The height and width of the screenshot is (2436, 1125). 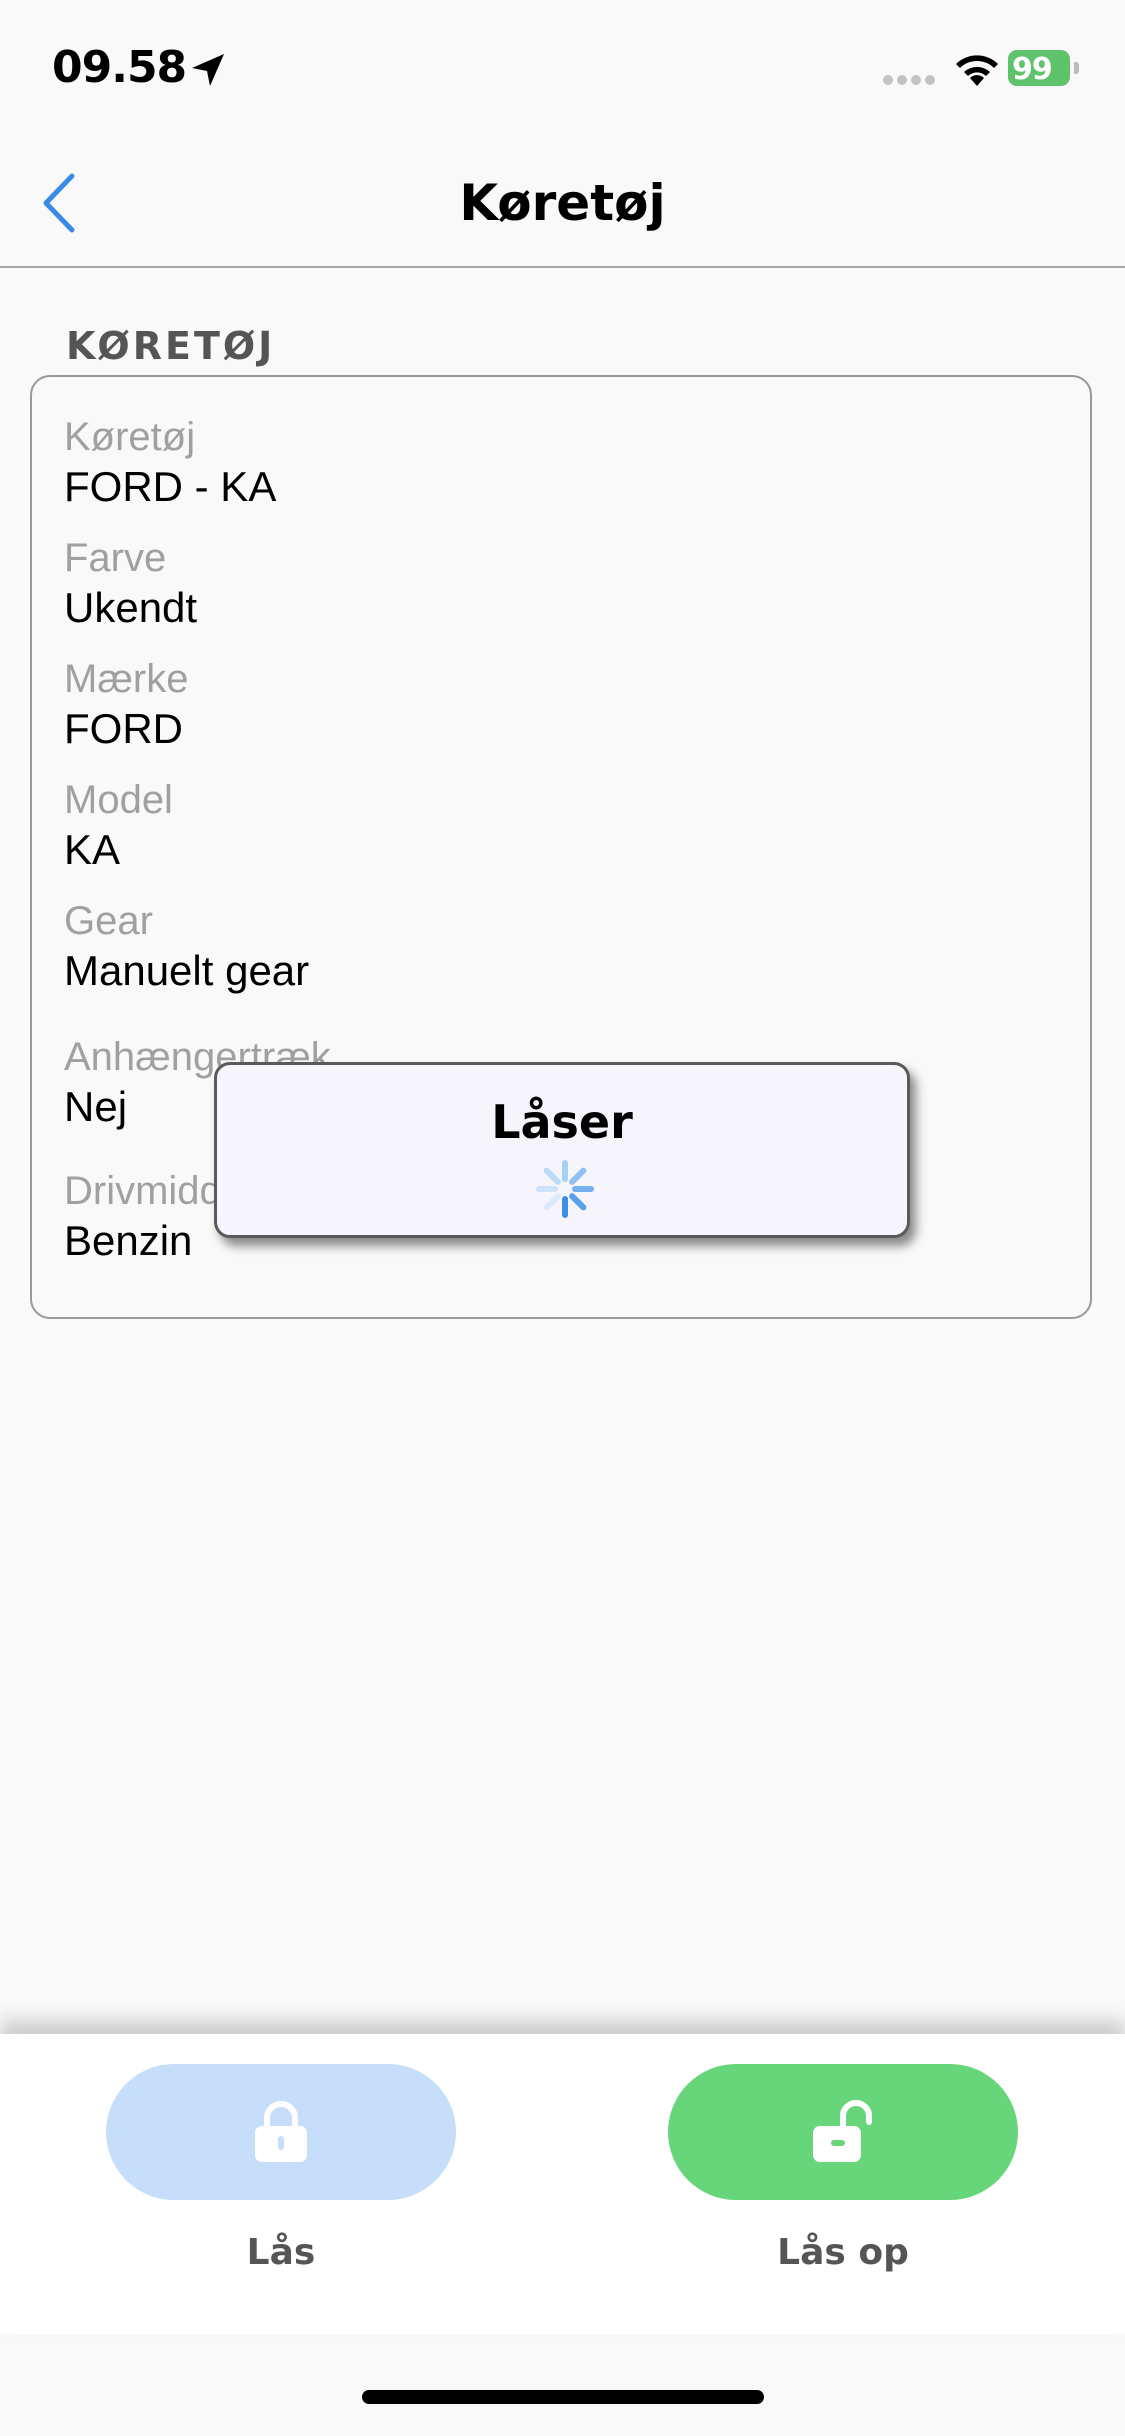 What do you see at coordinates (909, 80) in the screenshot?
I see `cellular-signal-icon` at bounding box center [909, 80].